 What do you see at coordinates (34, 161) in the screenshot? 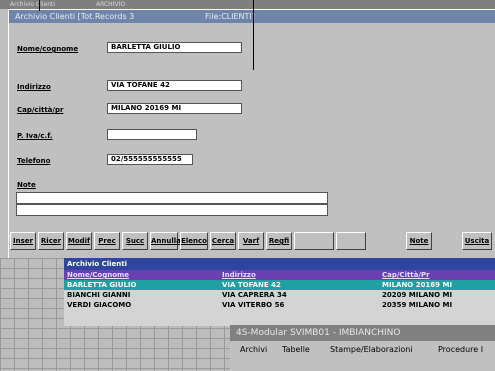
I see `phone-label: Telefono` at bounding box center [34, 161].